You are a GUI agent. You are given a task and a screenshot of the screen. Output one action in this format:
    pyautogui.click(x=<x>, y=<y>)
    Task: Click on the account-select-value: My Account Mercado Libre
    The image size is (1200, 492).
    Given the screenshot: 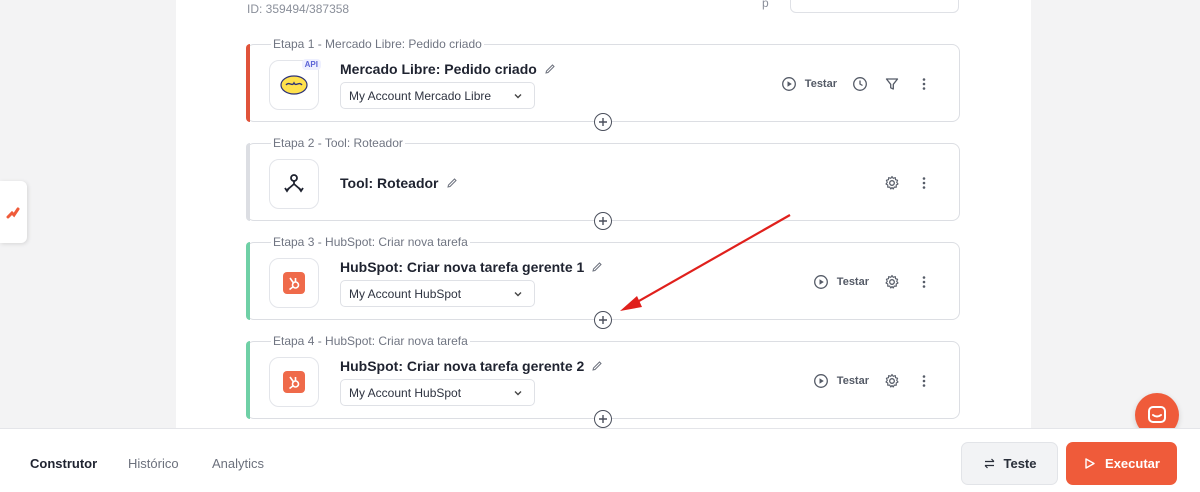 What is the action you would take?
    pyautogui.click(x=420, y=95)
    